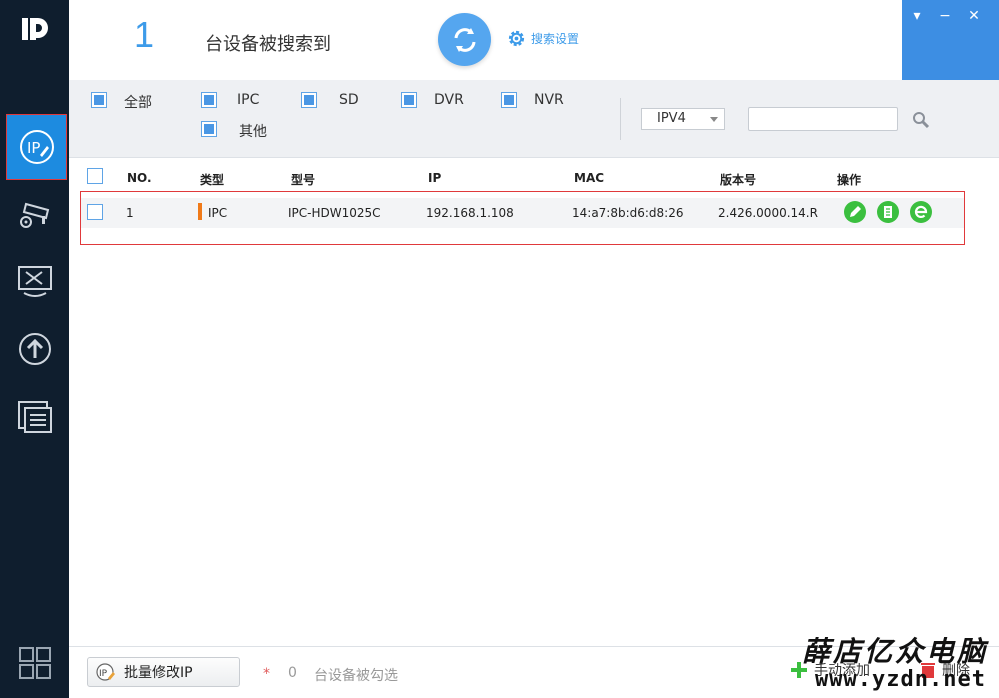  I want to click on upgrade-arrow-icon, so click(34, 349).